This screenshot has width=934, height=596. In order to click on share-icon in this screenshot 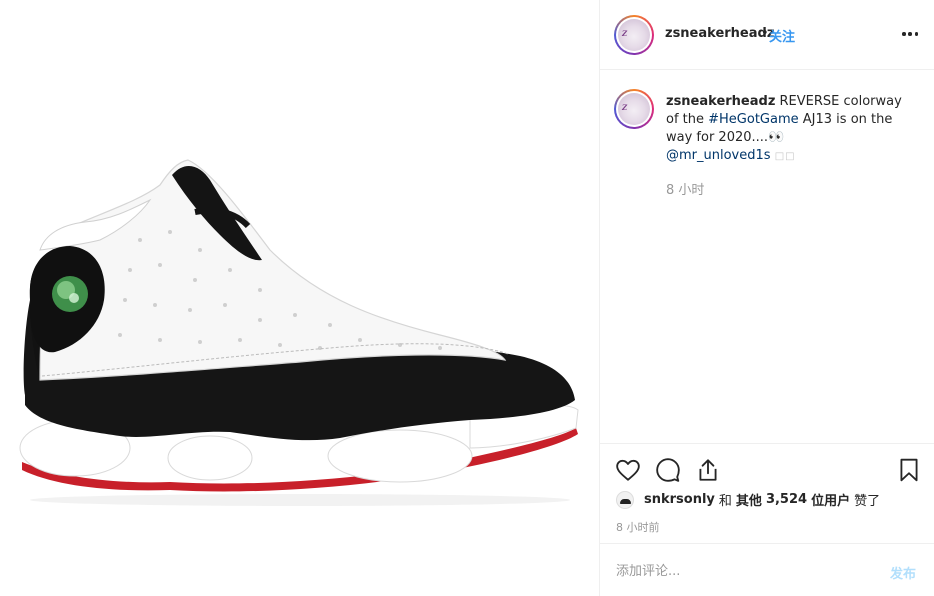, I will do `click(708, 470)`.